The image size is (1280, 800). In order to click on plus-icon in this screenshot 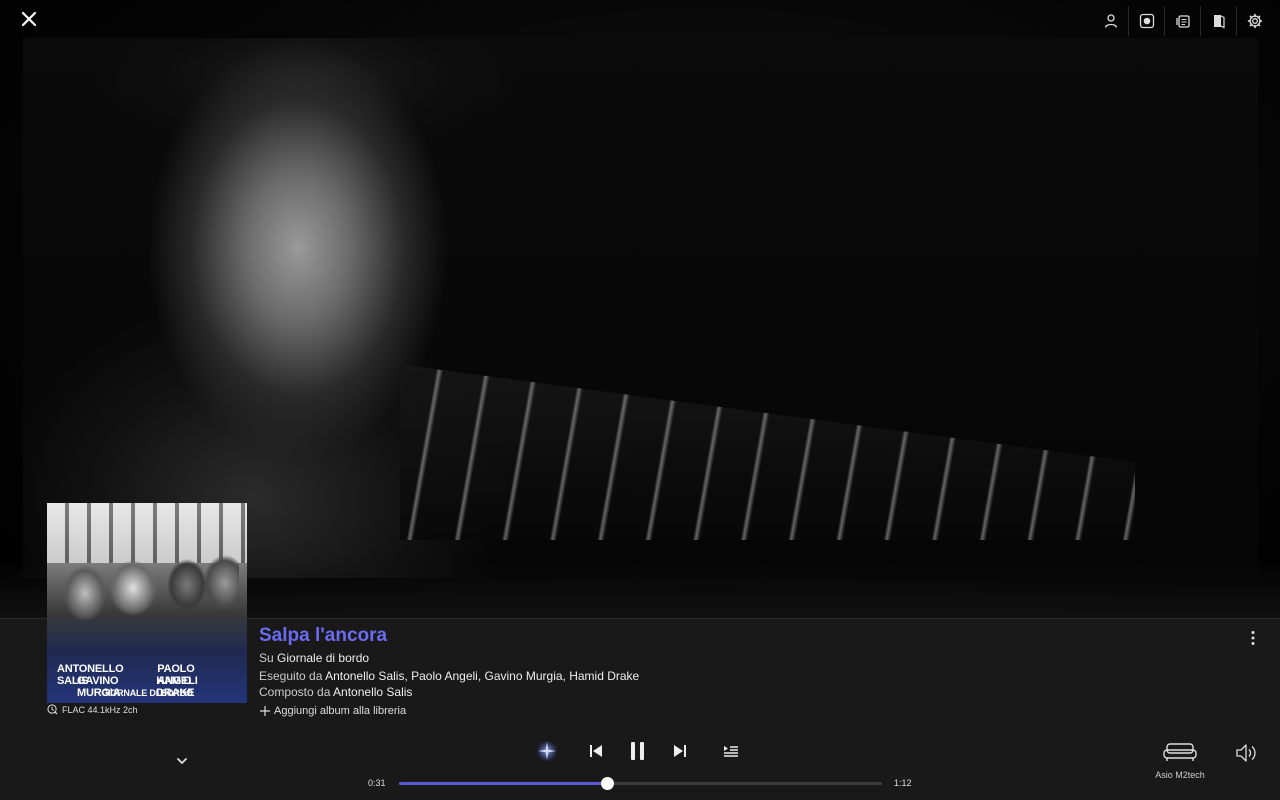, I will do `click(265, 711)`.